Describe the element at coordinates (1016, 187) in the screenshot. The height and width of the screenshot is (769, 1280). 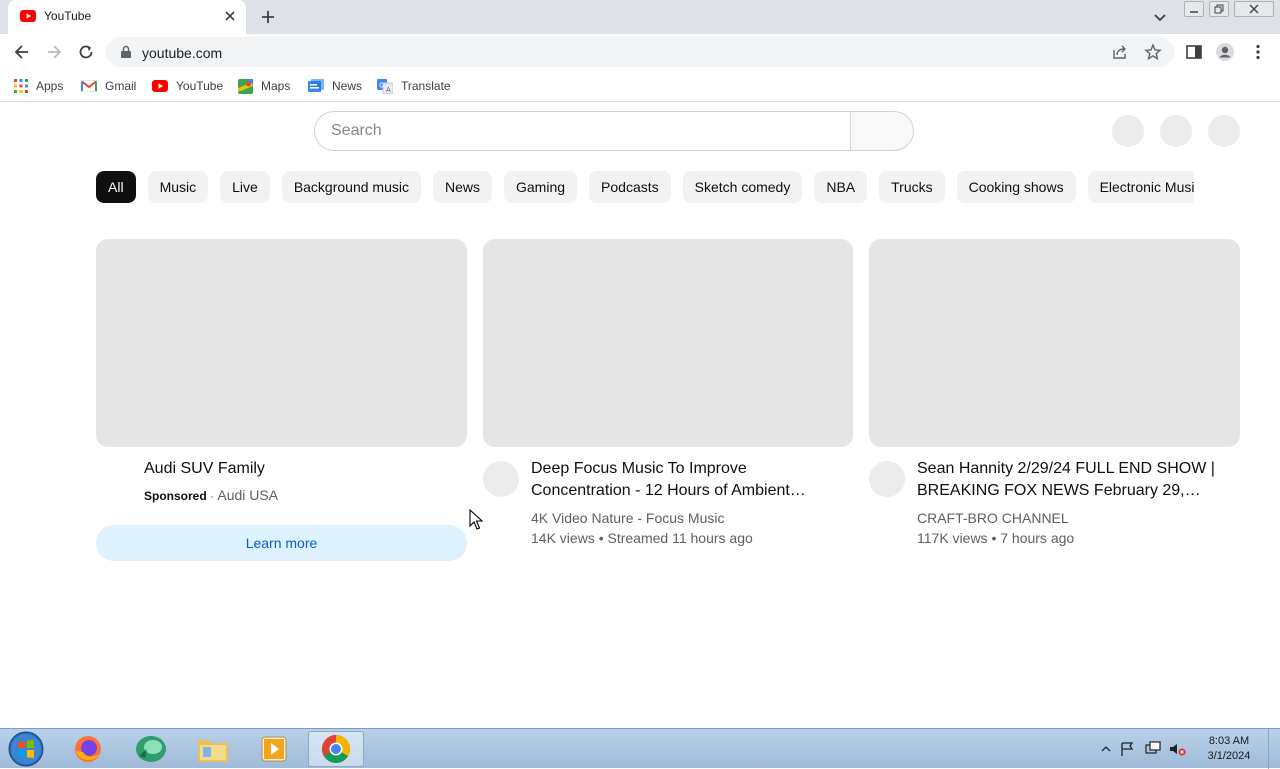
I see `chip-cooking-shows: Cooking shows` at that location.